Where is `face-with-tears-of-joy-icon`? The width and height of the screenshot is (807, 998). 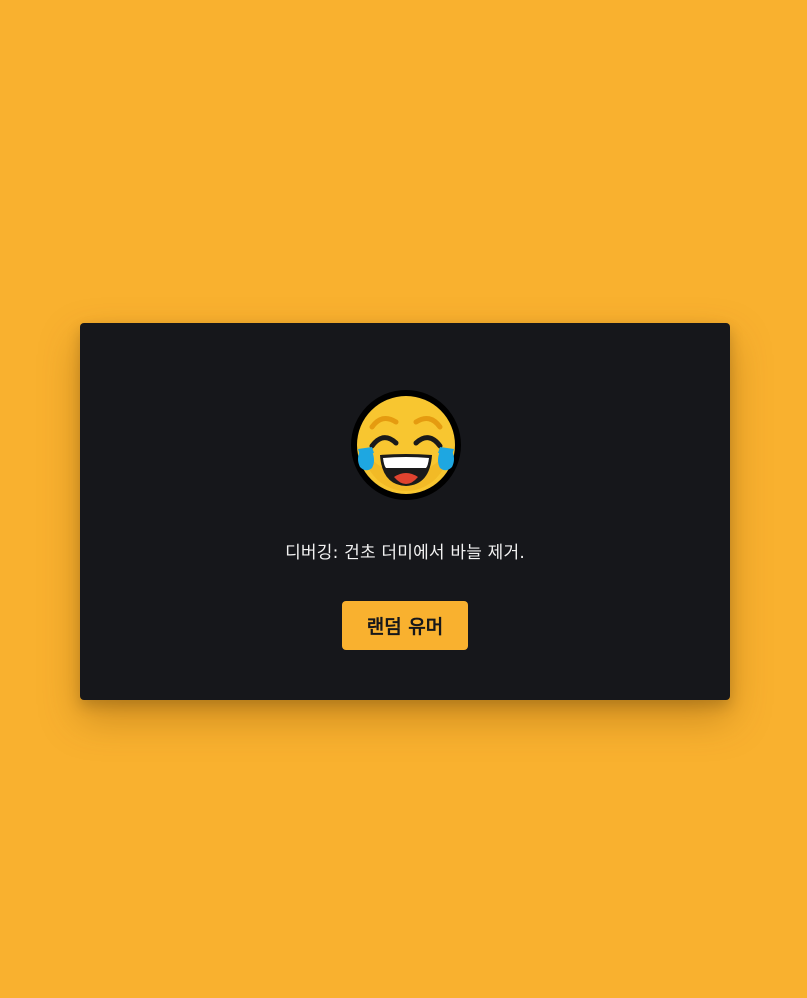
face-with-tears-of-joy-icon is located at coordinates (406, 445).